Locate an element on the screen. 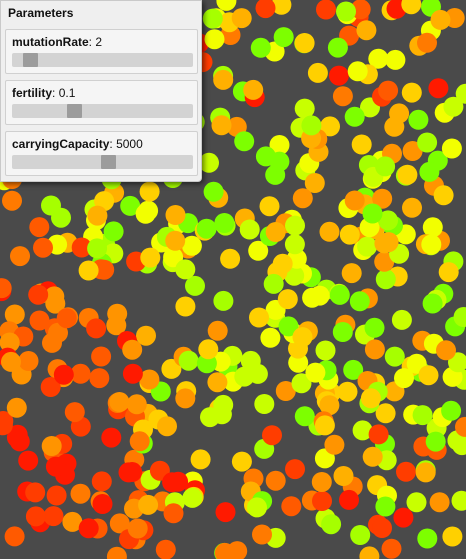 This screenshot has height=559, width=466. carrying-capacity-slider is located at coordinates (102, 162).